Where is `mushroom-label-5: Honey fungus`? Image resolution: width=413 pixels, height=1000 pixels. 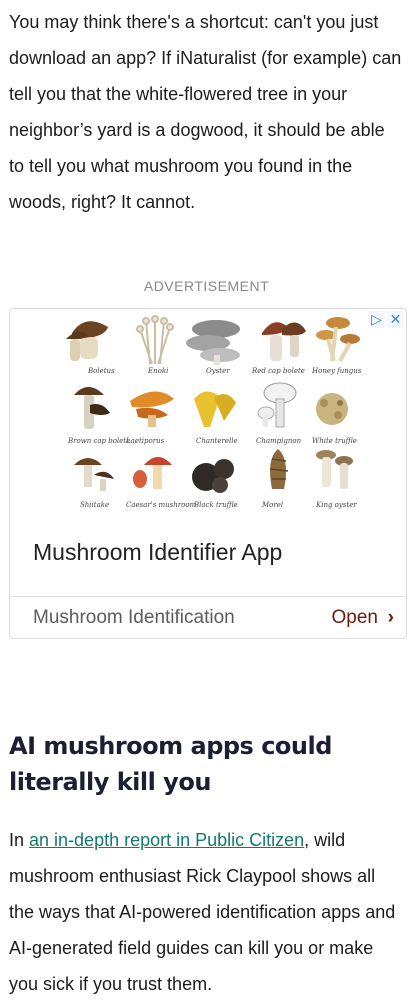
mushroom-label-5: Honey fungus is located at coordinates (336, 371).